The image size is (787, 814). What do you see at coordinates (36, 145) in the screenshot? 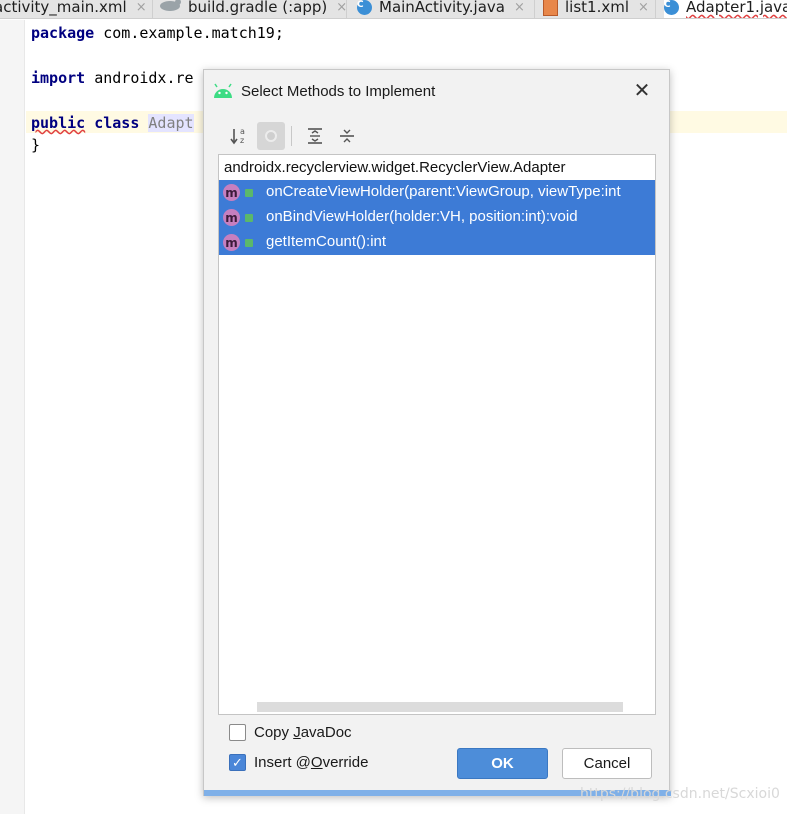
I see `code-line-closing-brace: }` at bounding box center [36, 145].